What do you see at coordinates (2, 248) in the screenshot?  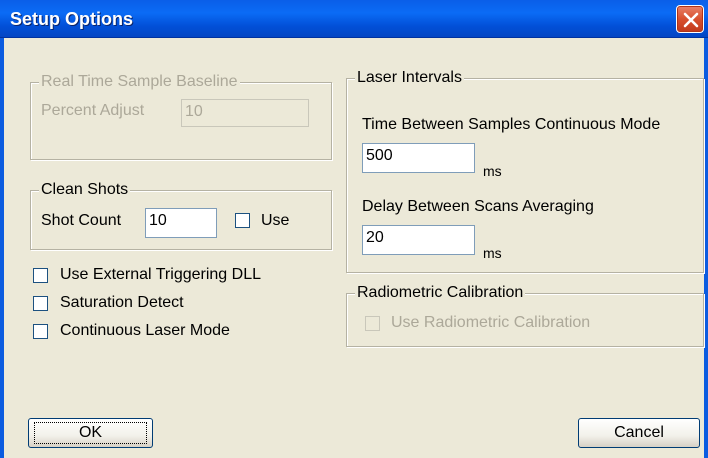 I see `window-frame-left` at bounding box center [2, 248].